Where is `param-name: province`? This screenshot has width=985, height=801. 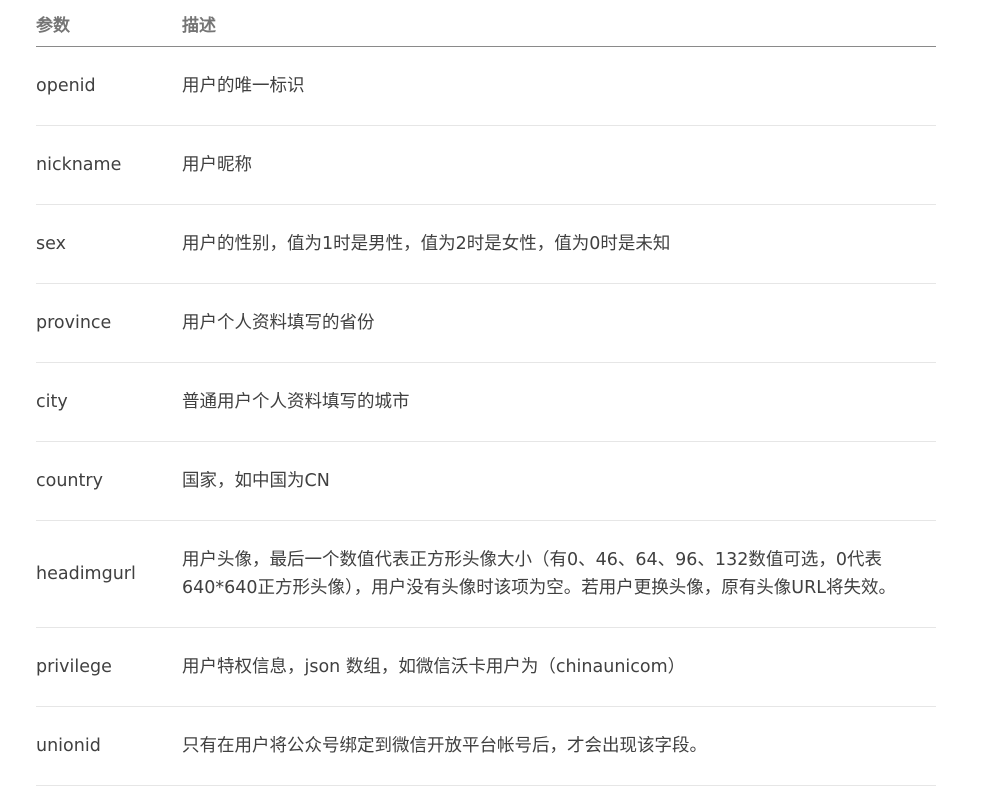 param-name: province is located at coordinates (109, 323).